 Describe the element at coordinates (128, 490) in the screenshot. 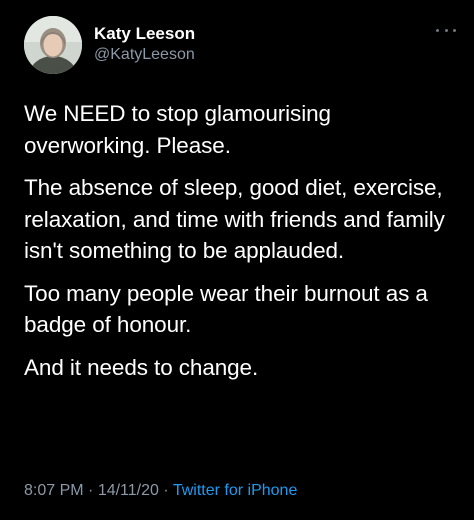

I see `tweet-date: 14/11/20` at that location.